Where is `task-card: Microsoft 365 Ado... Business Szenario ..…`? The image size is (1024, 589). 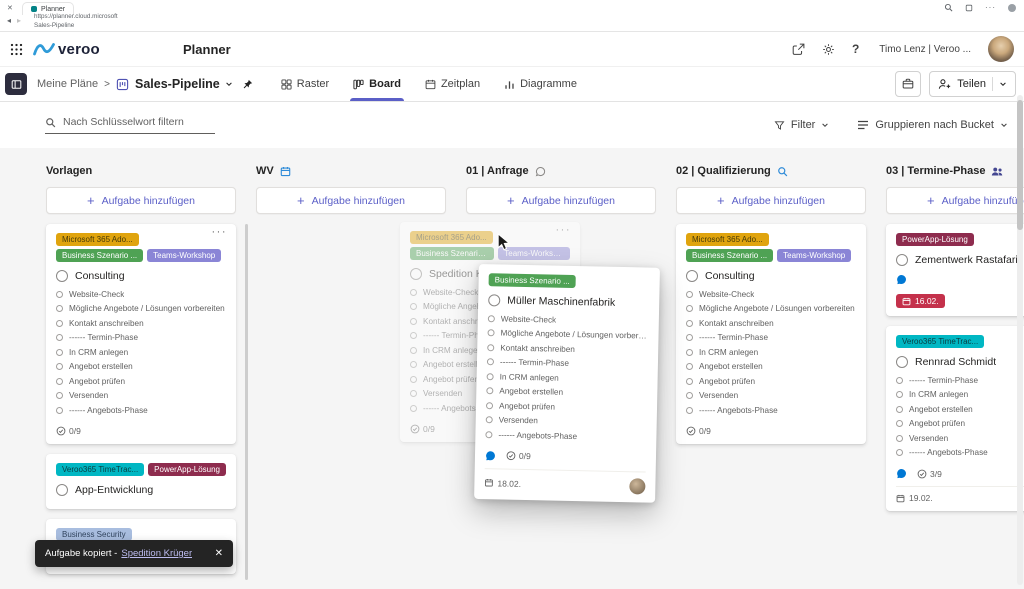 task-card: Microsoft 365 Ado... Business Szenario ..… is located at coordinates (771, 334).